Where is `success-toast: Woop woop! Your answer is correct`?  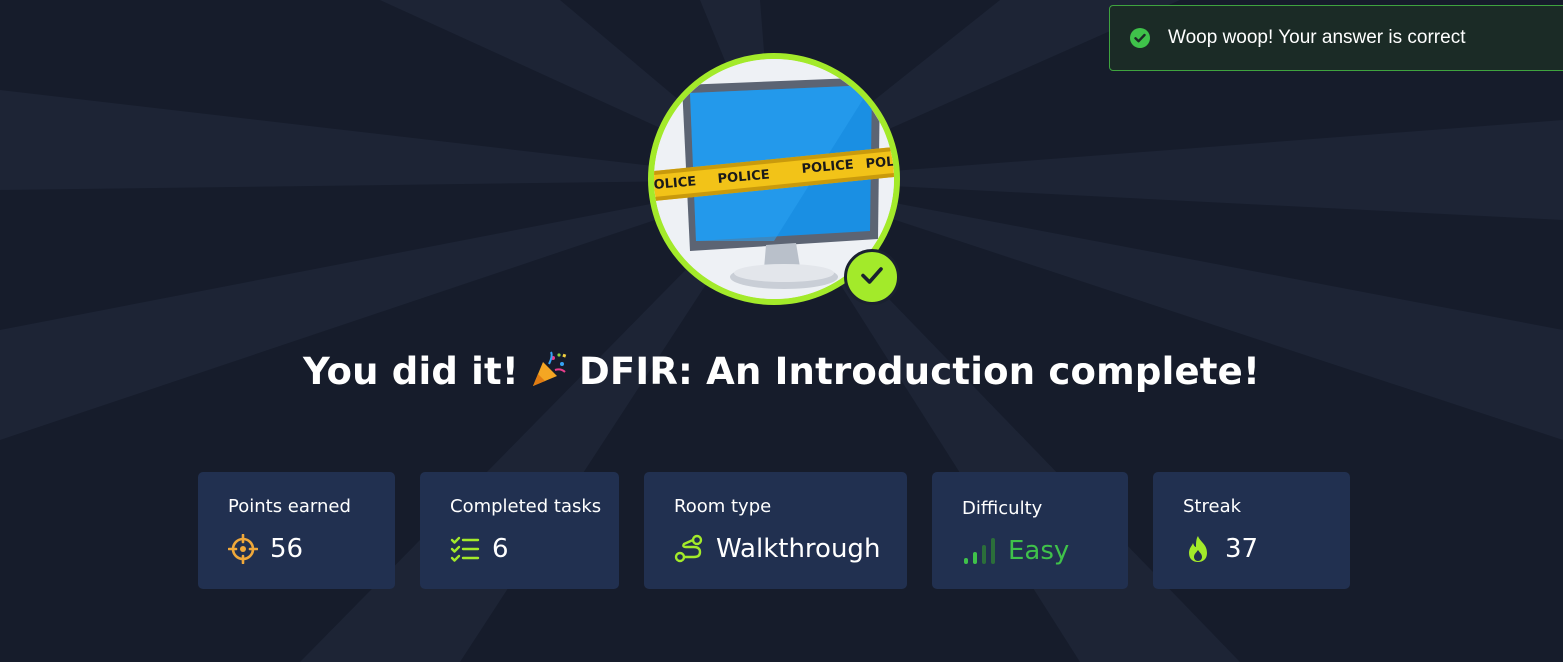 success-toast: Woop woop! Your answer is correct is located at coordinates (1336, 38).